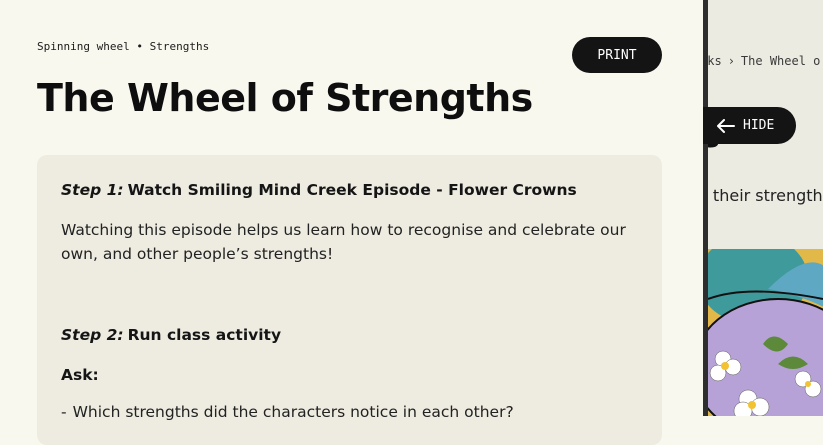  Describe the element at coordinates (123, 46) in the screenshot. I see `eyebrow-tags: Spinning wheel • Strengths` at that location.